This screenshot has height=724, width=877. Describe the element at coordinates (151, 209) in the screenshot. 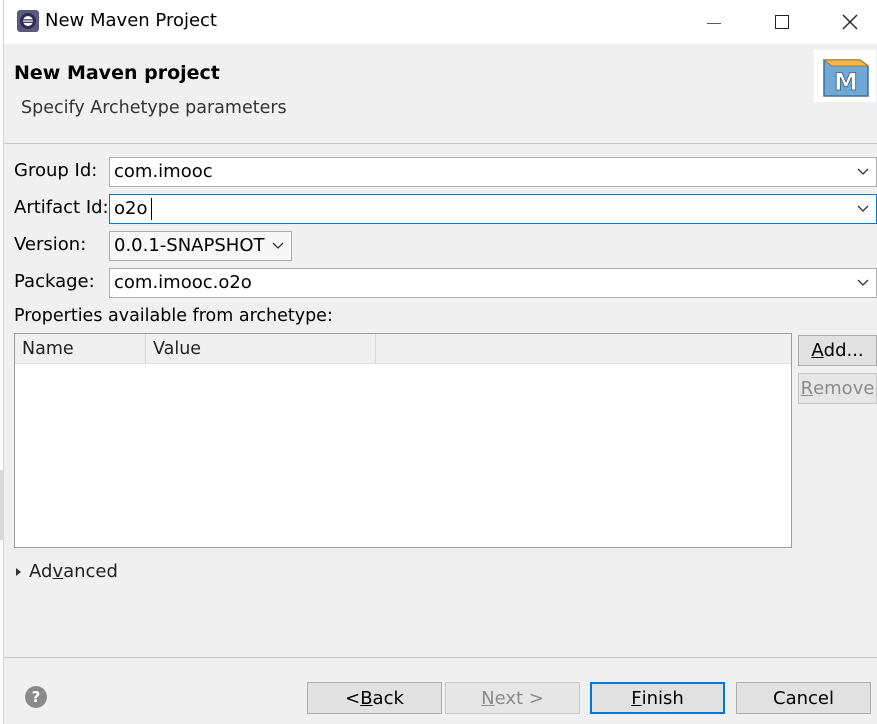

I see `text-cursor` at that location.